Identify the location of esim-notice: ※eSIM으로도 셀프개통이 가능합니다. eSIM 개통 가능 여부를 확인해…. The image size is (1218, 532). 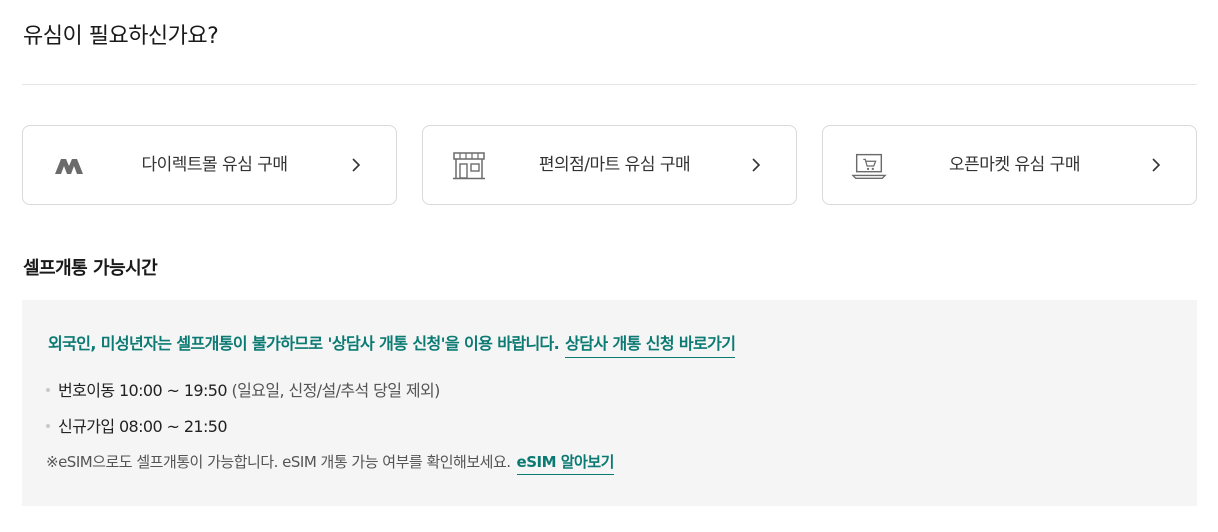
(330, 463).